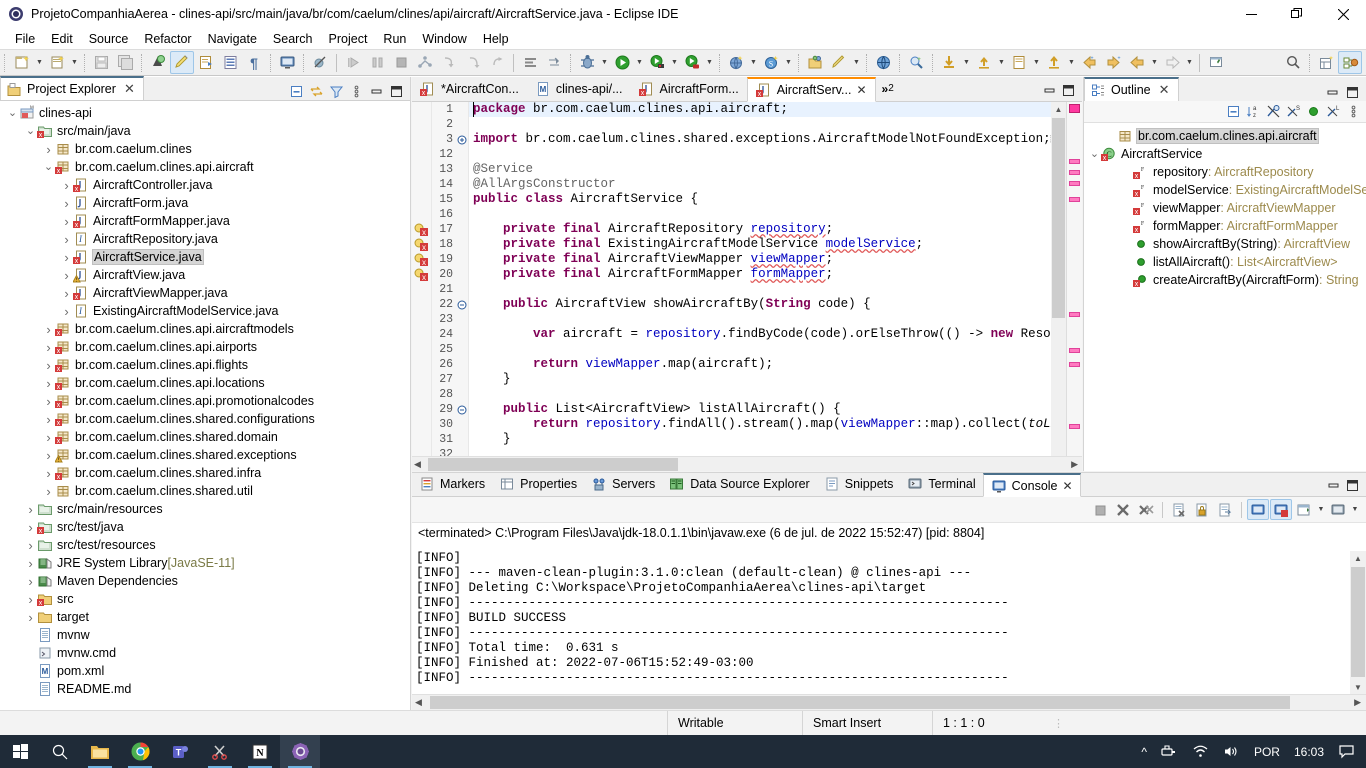  I want to click on close-button, so click(1343, 14).